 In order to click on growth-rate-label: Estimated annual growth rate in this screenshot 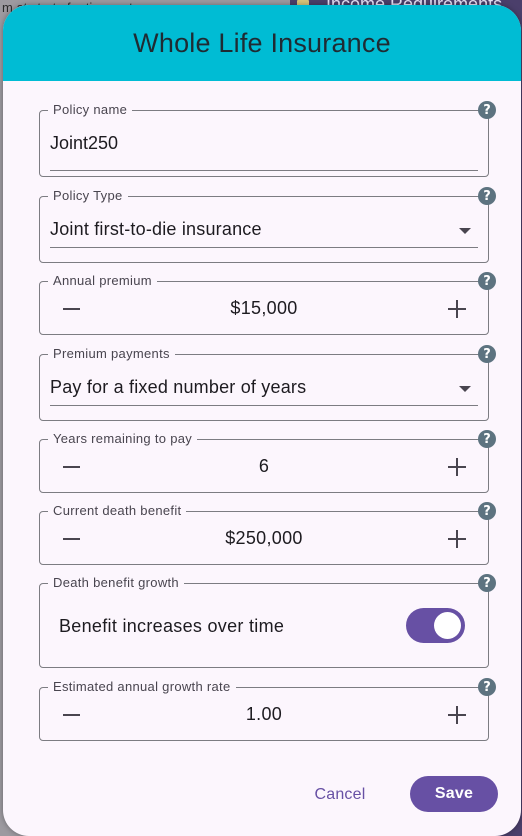, I will do `click(142, 686)`.